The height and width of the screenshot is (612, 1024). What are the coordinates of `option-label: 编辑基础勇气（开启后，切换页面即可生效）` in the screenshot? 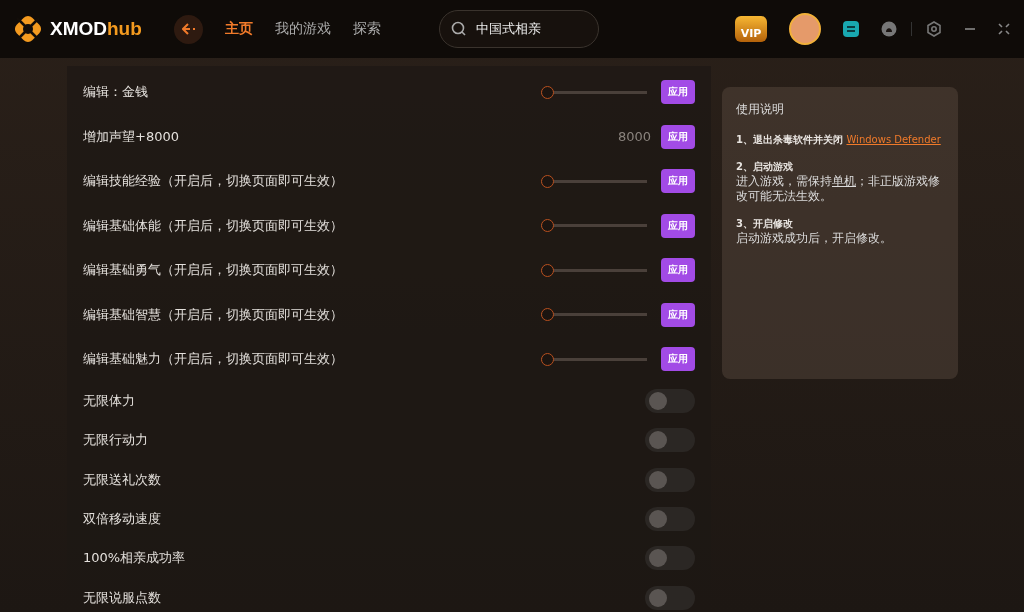 It's located at (213, 270).